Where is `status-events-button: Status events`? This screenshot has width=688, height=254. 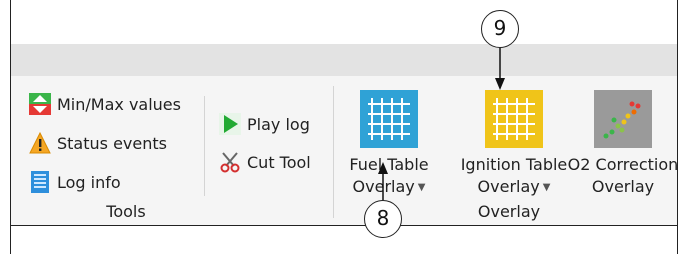 status-events-button: Status events is located at coordinates (98, 143).